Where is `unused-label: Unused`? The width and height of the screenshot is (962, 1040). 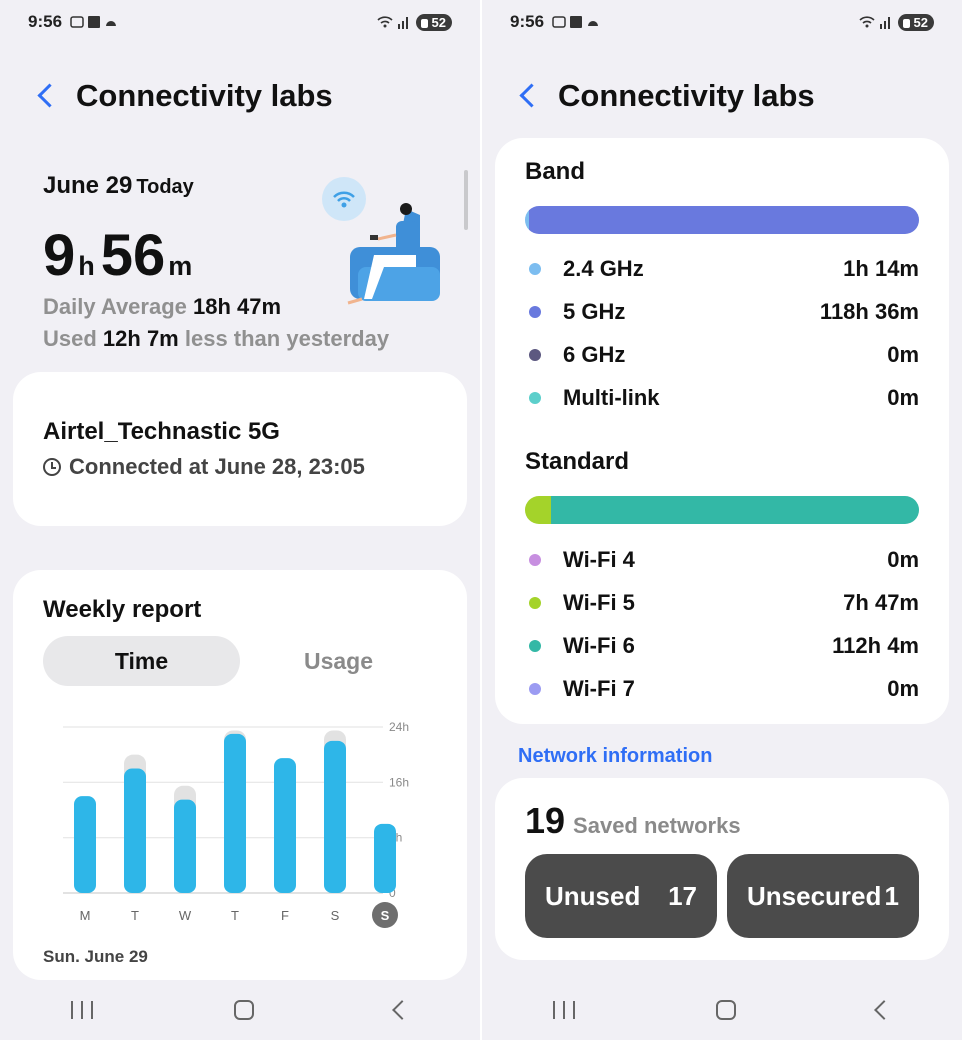 unused-label: Unused is located at coordinates (593, 895).